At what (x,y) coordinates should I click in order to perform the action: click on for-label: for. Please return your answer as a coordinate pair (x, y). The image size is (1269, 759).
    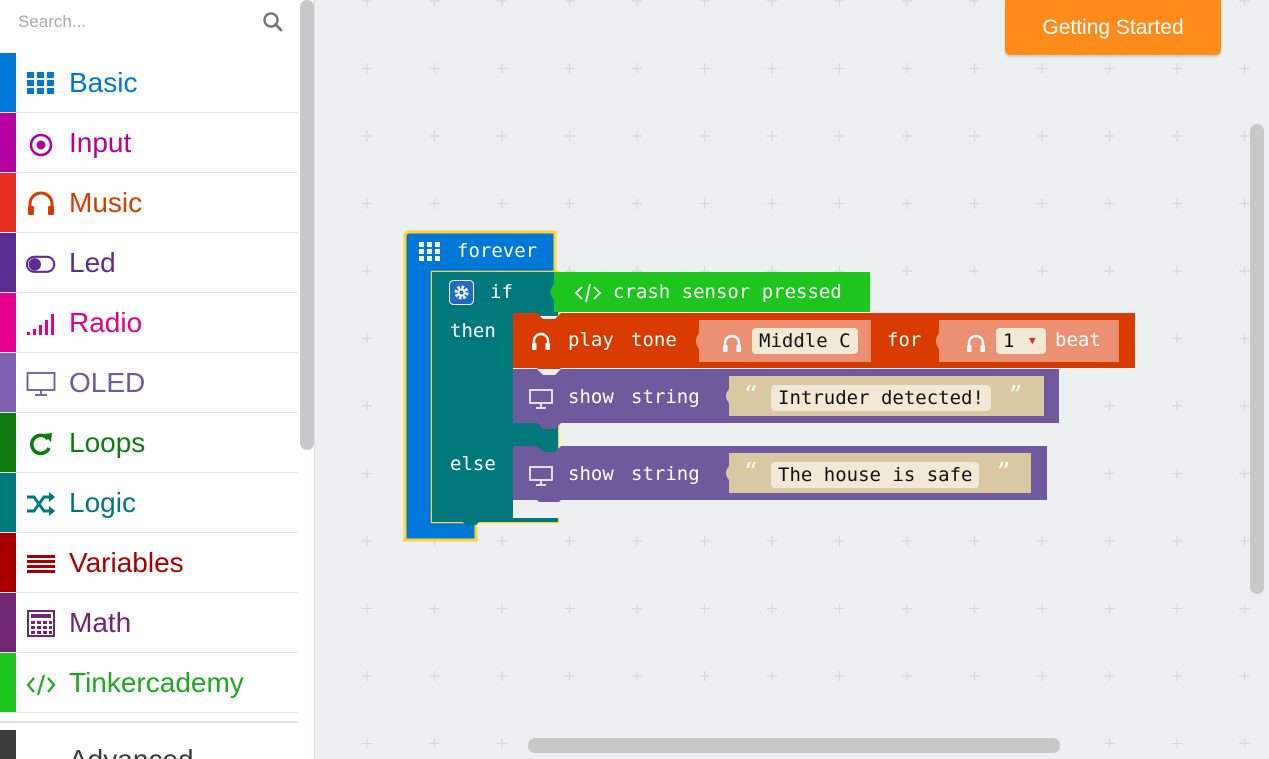
    Looking at the image, I should click on (904, 340).